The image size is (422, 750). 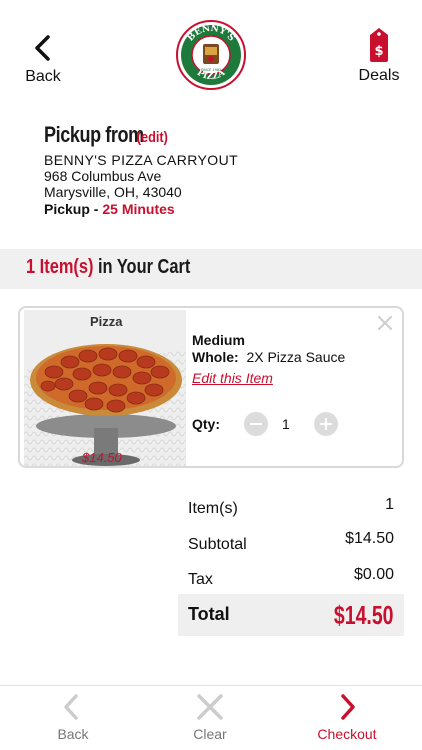 I want to click on cart-header-band: 1 Item(s) in Your Cart, so click(x=211, y=269).